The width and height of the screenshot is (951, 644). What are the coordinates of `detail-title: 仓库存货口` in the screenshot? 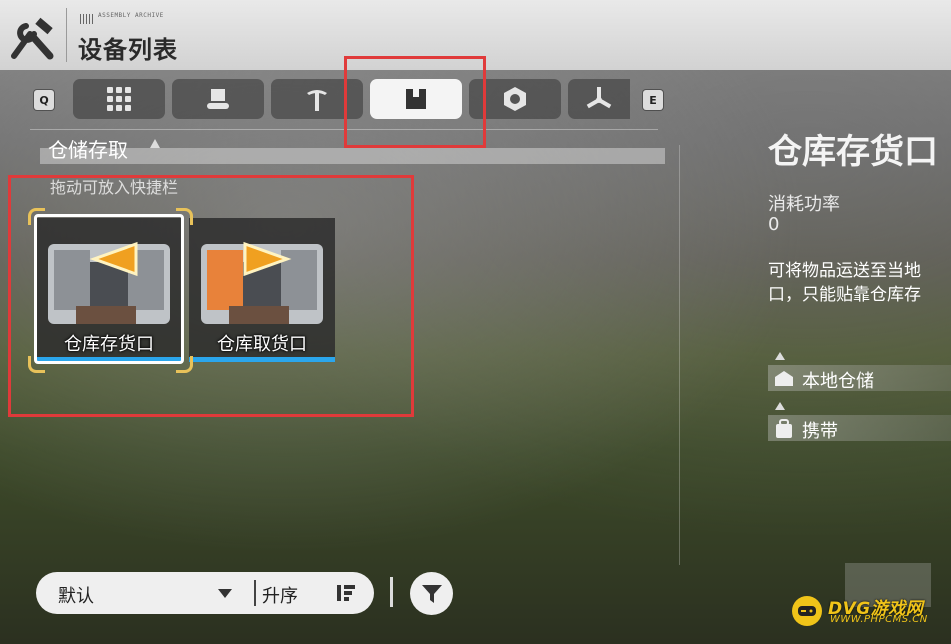 It's located at (853, 152).